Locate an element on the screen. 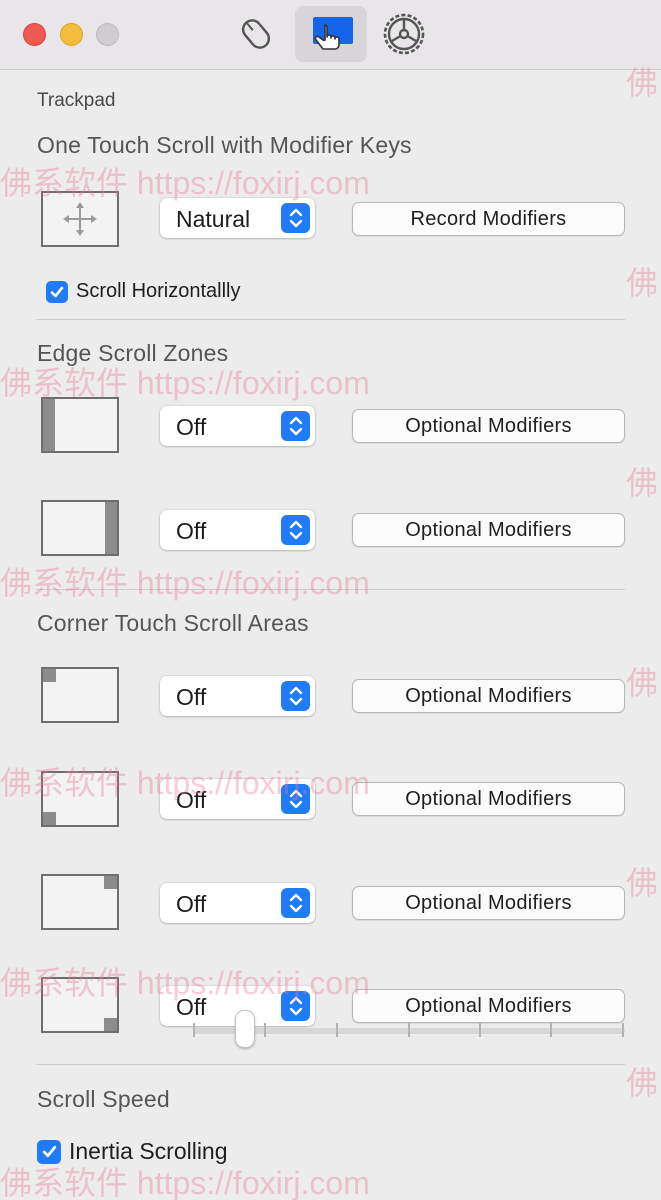 Image resolution: width=661 pixels, height=1200 pixels. section-title-edge: Edge Scroll Zones is located at coordinates (133, 353).